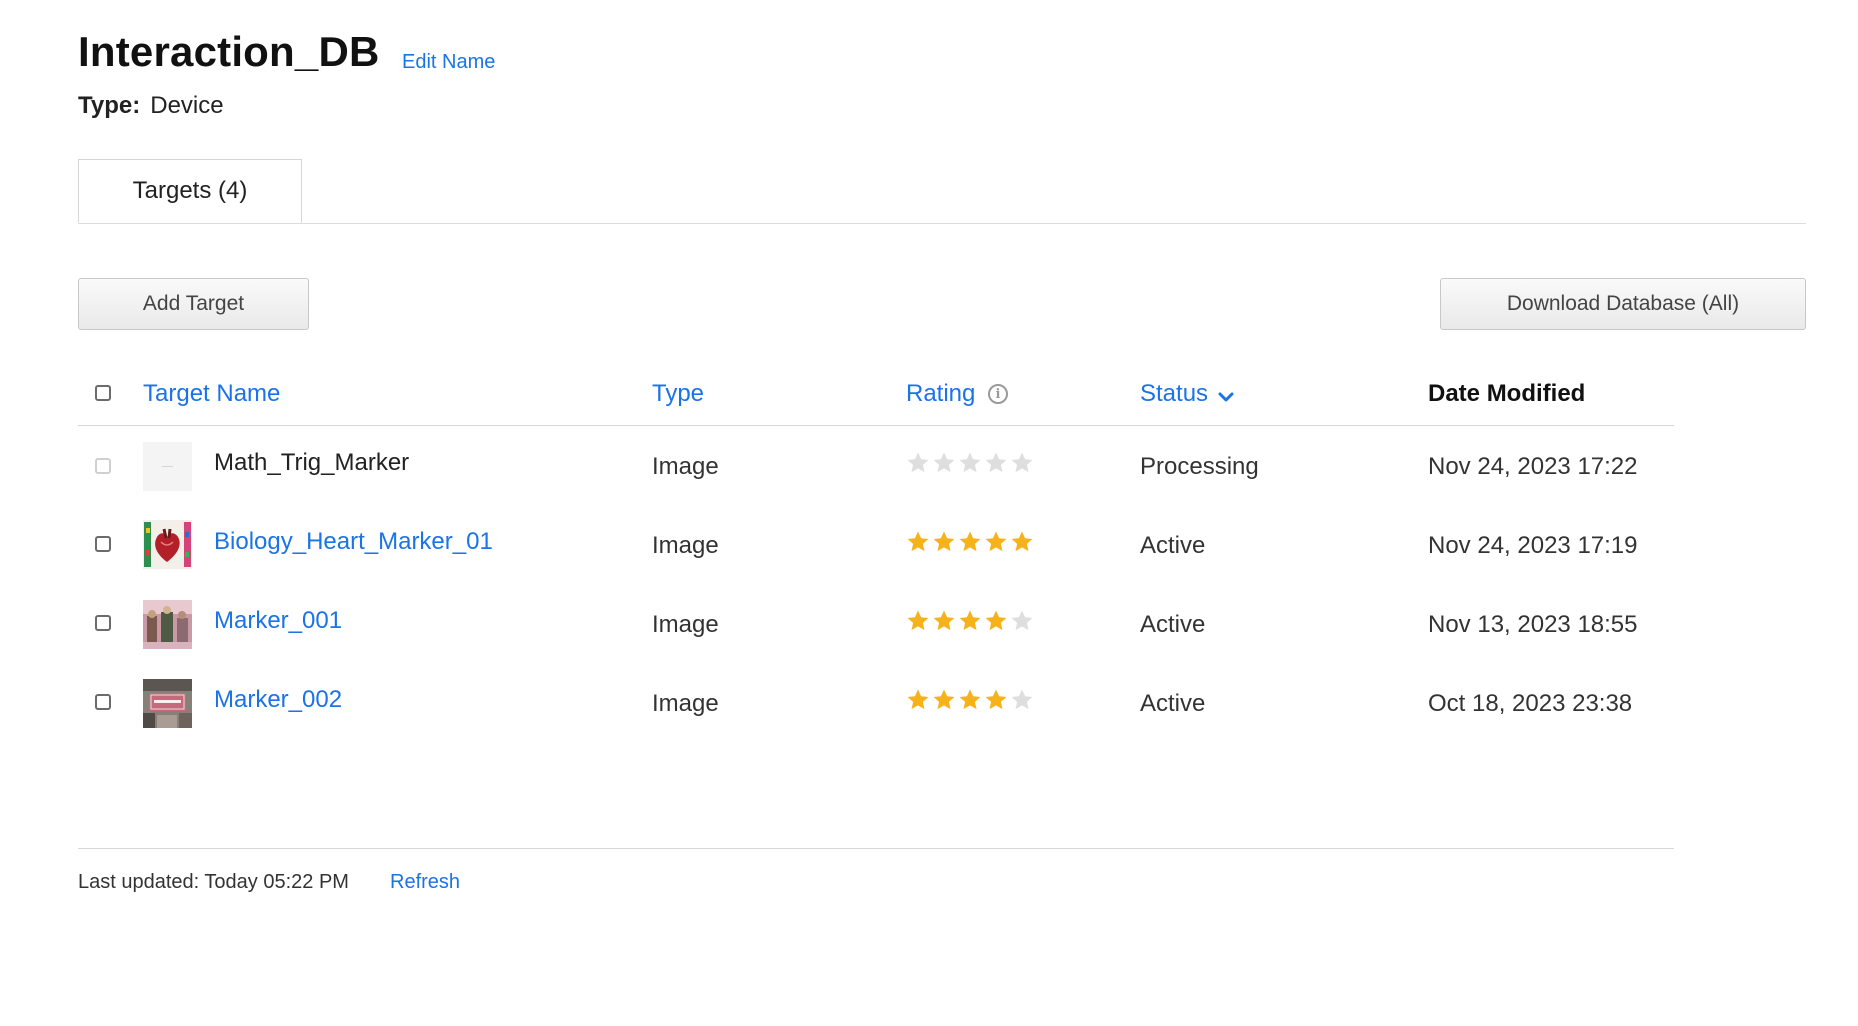  Describe the element at coordinates (1623, 304) in the screenshot. I see `download-database-button: Download Database (All)` at that location.